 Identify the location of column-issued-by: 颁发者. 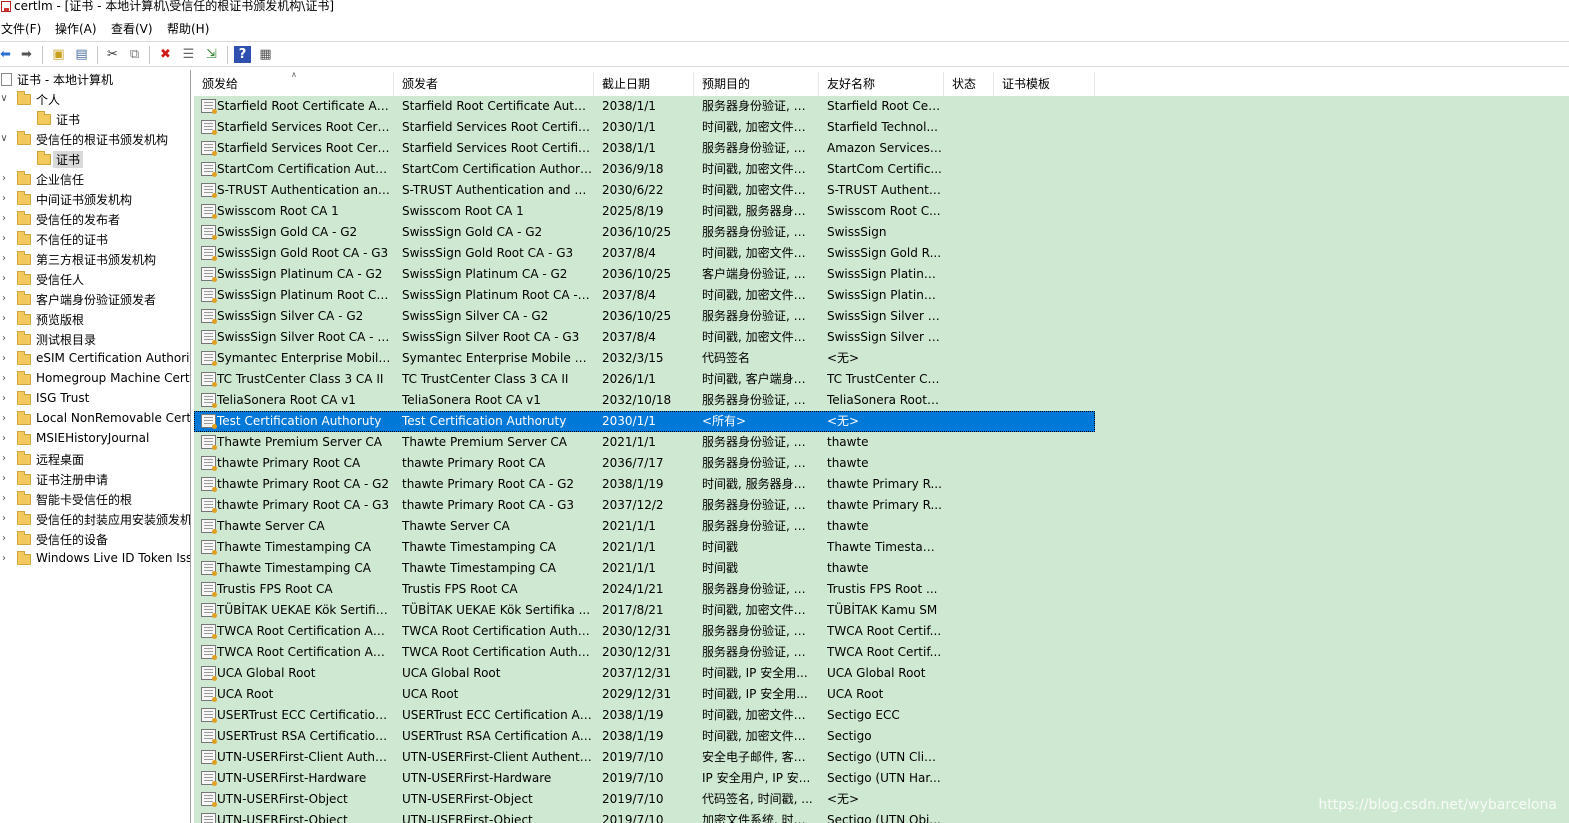
(494, 84).